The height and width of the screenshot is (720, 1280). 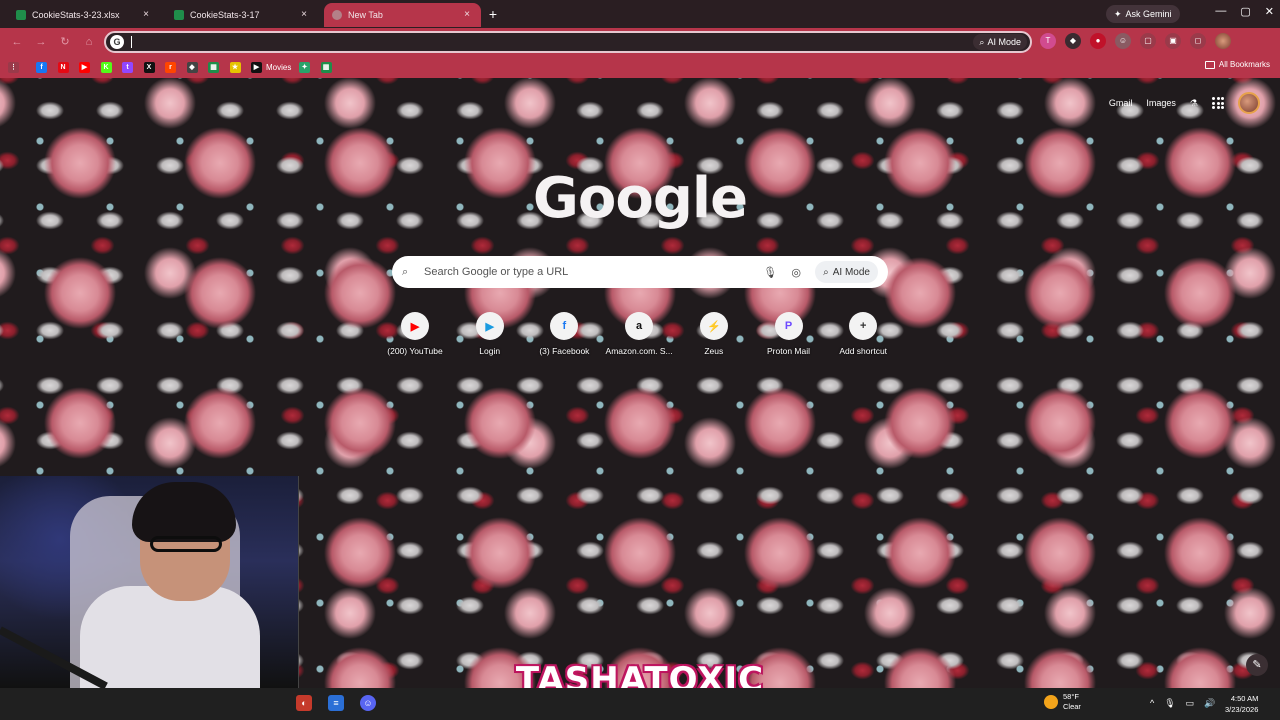 What do you see at coordinates (489, 326) in the screenshot?
I see `play-icon: ▶` at bounding box center [489, 326].